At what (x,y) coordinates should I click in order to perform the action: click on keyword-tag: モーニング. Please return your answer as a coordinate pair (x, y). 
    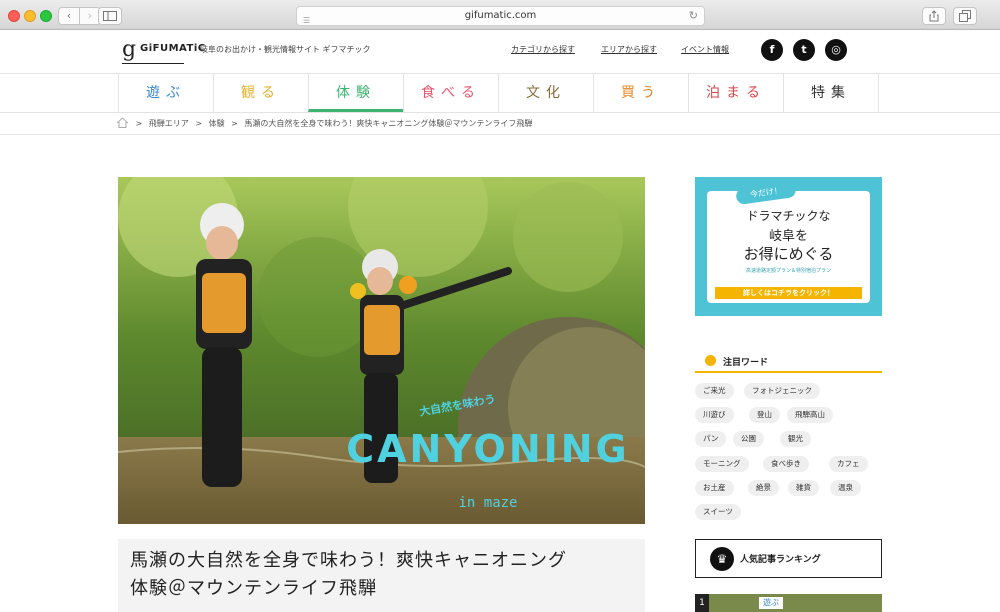
    Looking at the image, I should click on (722, 464).